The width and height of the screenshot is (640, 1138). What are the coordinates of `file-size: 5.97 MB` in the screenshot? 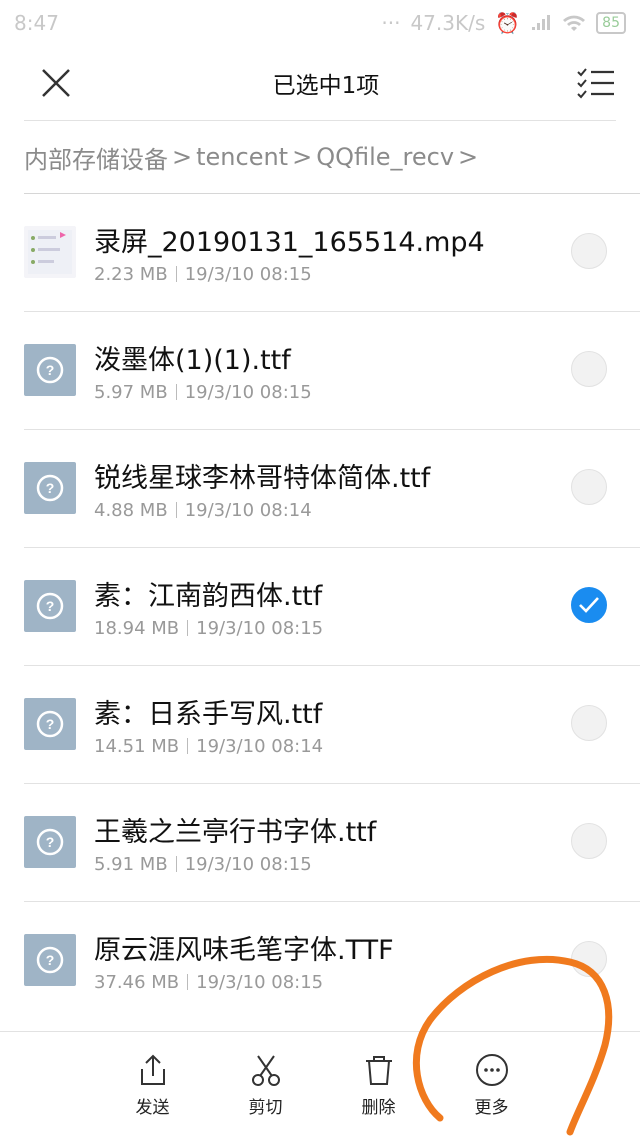 It's located at (131, 392).